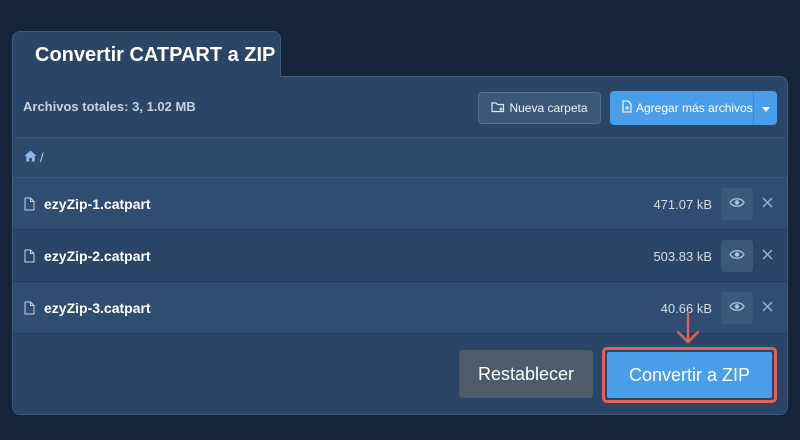  I want to click on tool-tab: Convertir CATPART a ZIP, so click(146, 54).